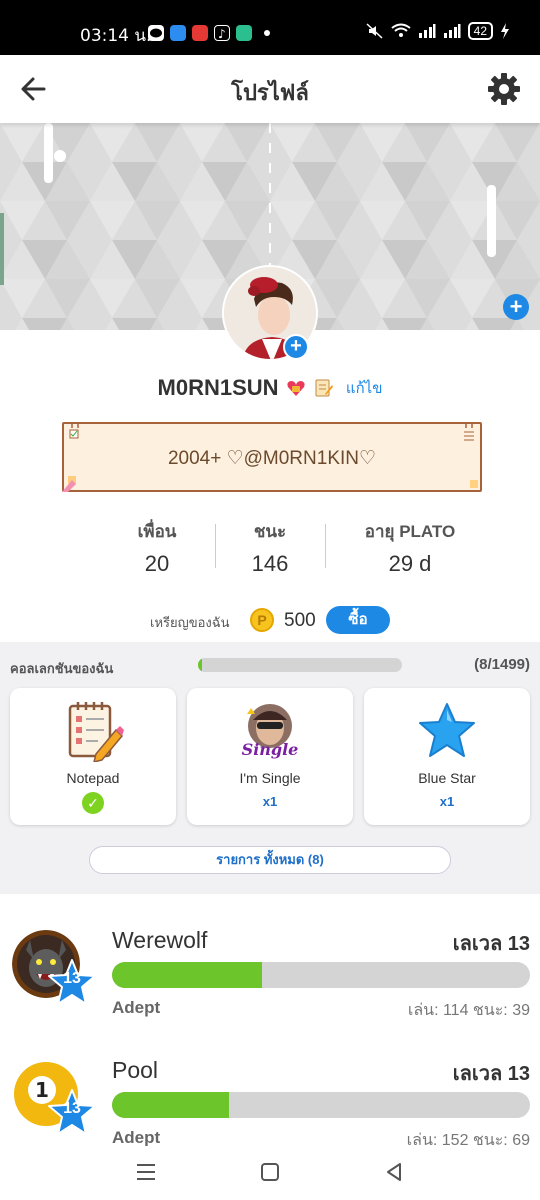 The image size is (540, 1200). Describe the element at coordinates (410, 563) in the screenshot. I see `stat-value: 29 d` at that location.